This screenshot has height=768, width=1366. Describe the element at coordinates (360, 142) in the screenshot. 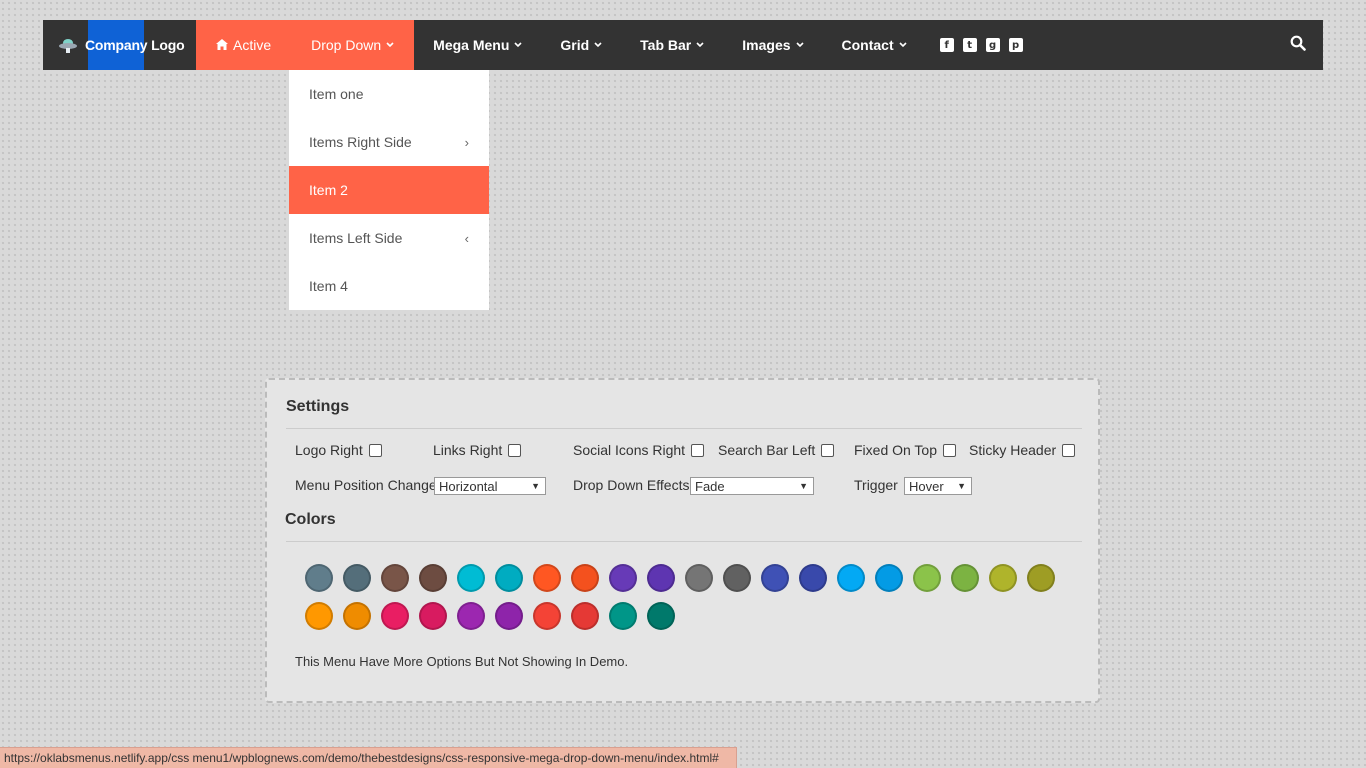

I see `dropdown-item-label: Items Right Side` at that location.